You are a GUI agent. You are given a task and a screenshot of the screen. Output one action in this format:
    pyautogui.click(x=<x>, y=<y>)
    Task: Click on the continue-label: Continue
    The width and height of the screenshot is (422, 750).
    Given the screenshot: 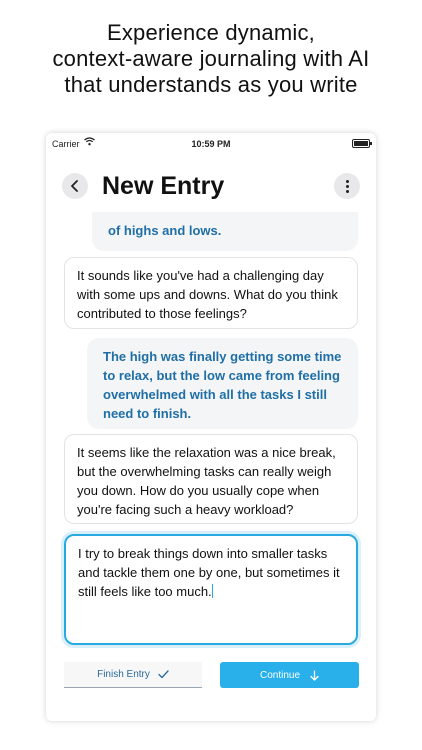 What is the action you would take?
    pyautogui.click(x=280, y=675)
    